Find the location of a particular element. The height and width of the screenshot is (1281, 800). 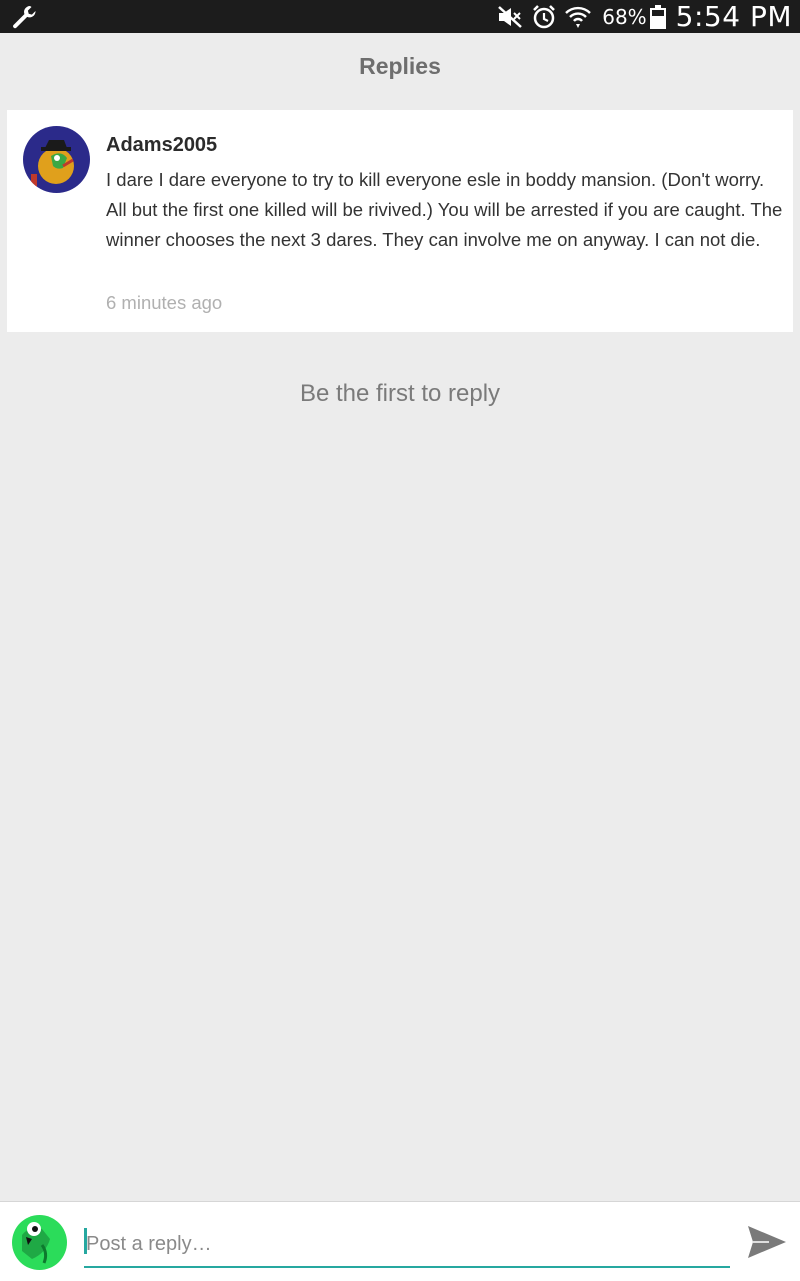

reply-input is located at coordinates (407, 1245).